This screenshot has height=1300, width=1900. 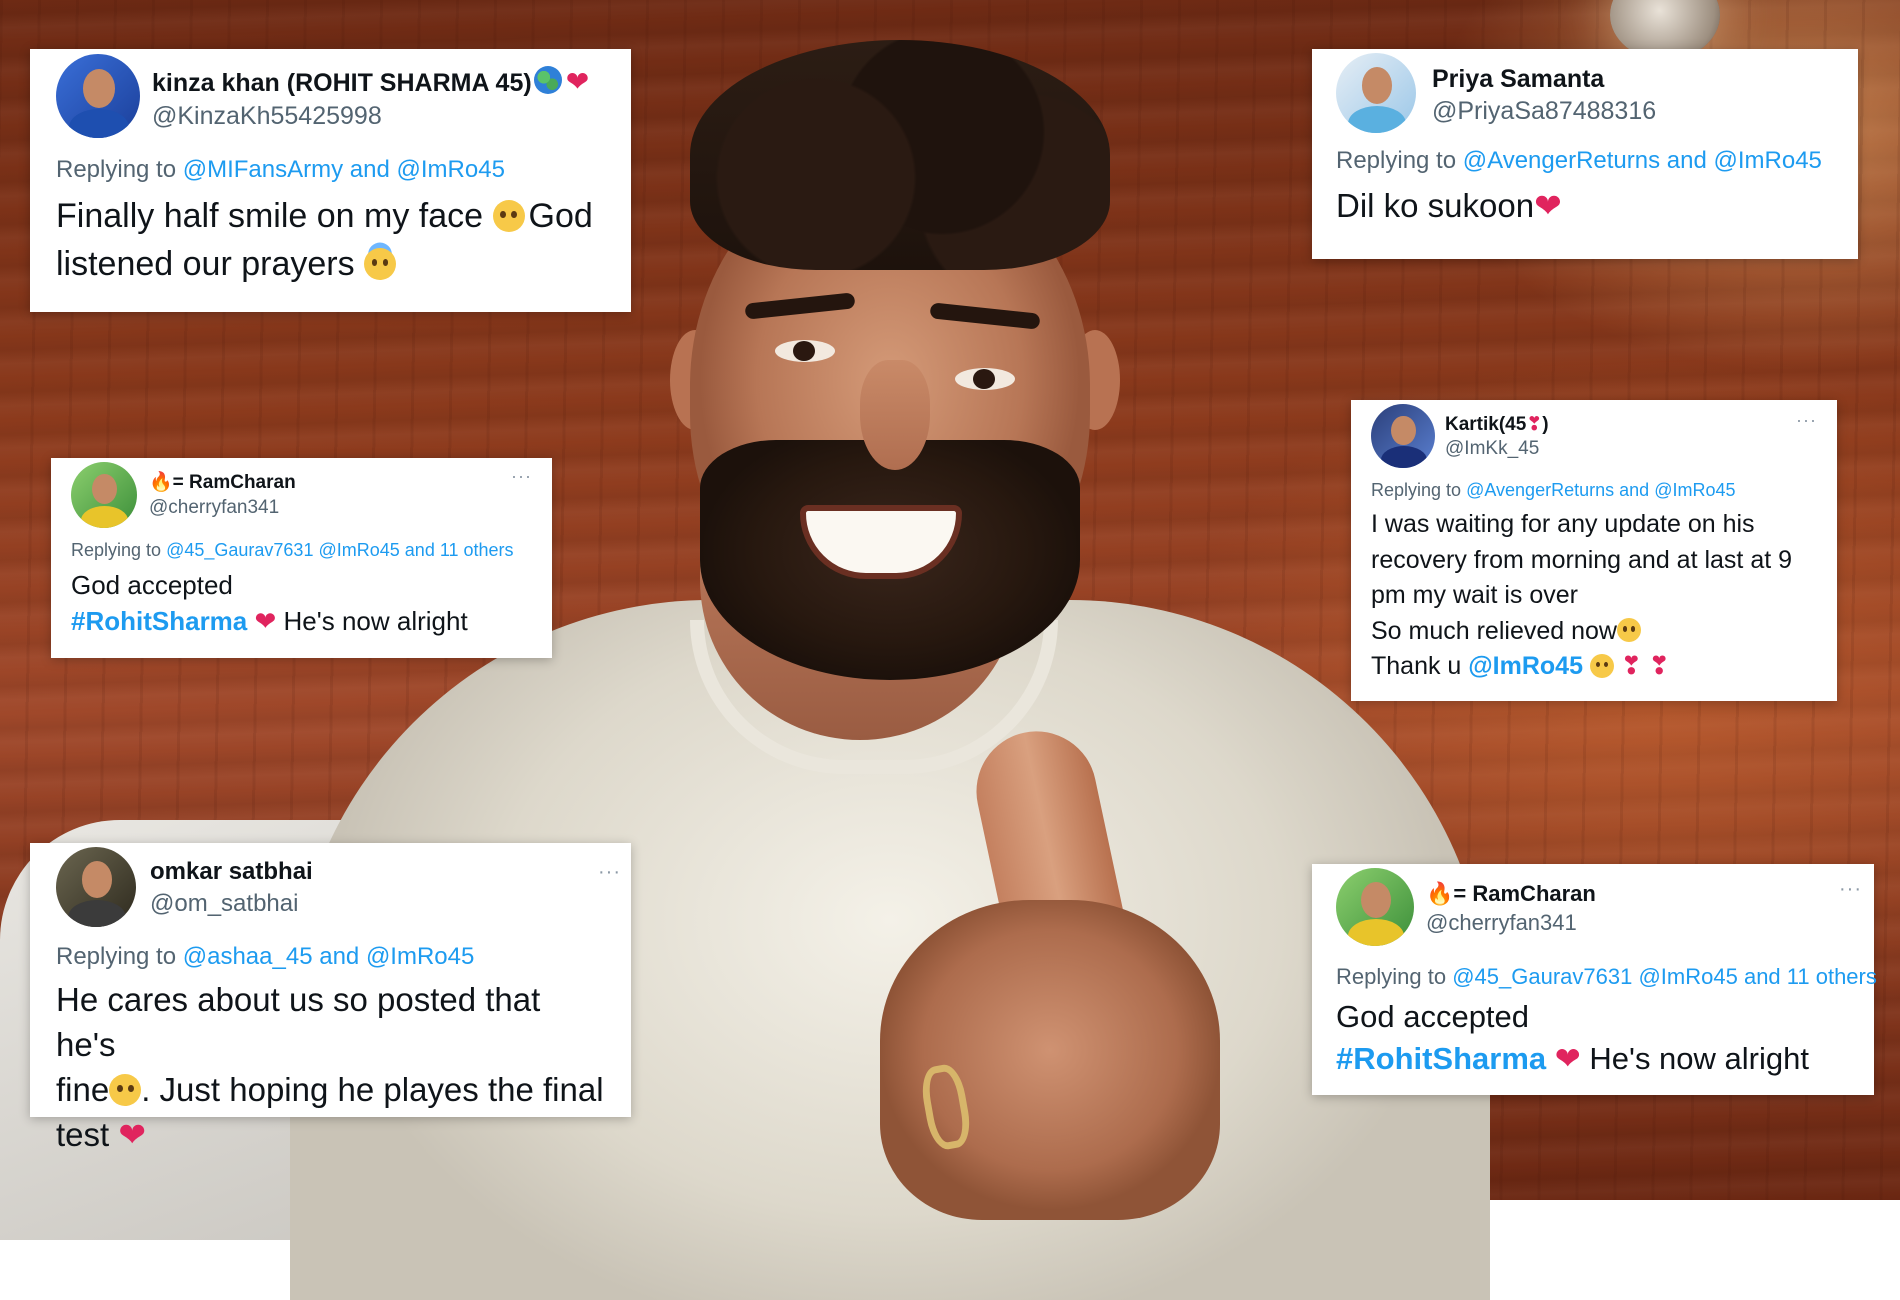 I want to click on mention-link: @ashaa_45, so click(x=248, y=956).